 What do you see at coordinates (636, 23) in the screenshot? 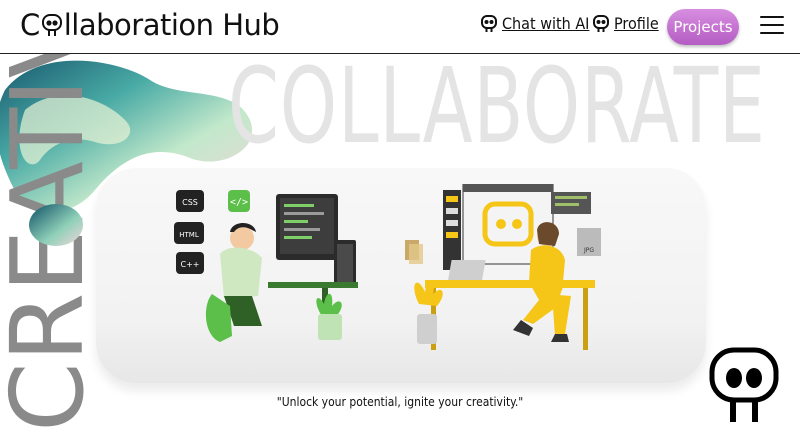
I see `nav-profile-label: Profile` at bounding box center [636, 23].